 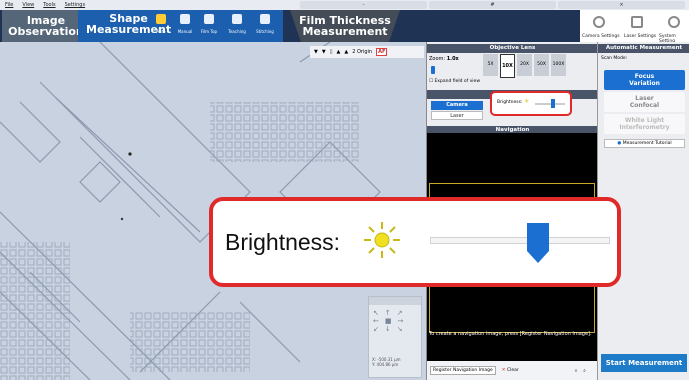 I want to click on teaching-icon, so click(x=237, y=19).